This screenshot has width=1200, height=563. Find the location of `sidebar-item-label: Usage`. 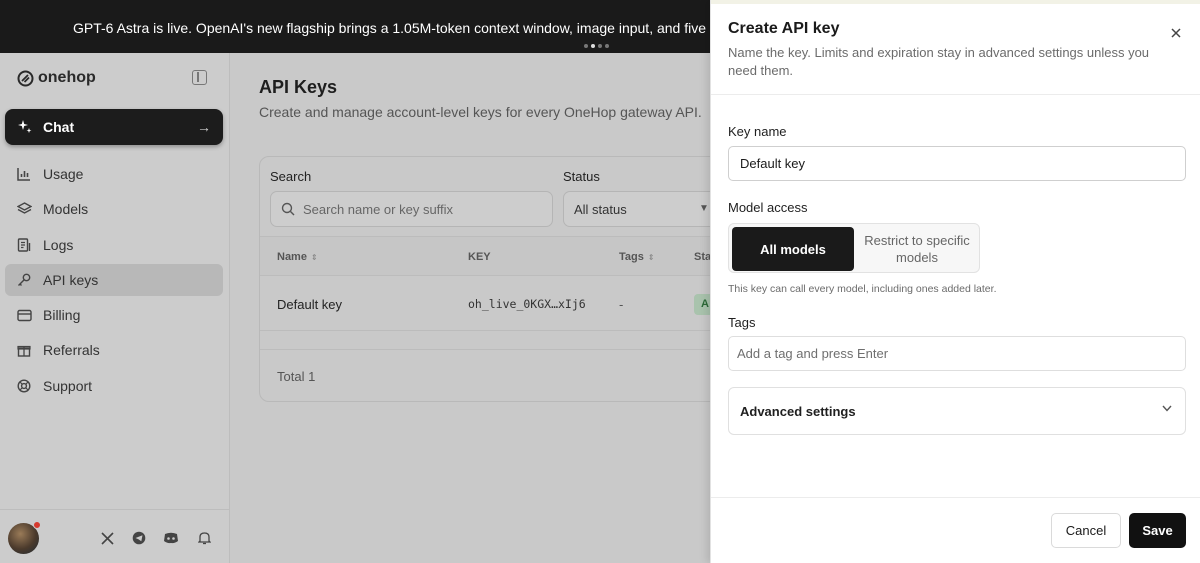

sidebar-item-label: Usage is located at coordinates (63, 174).